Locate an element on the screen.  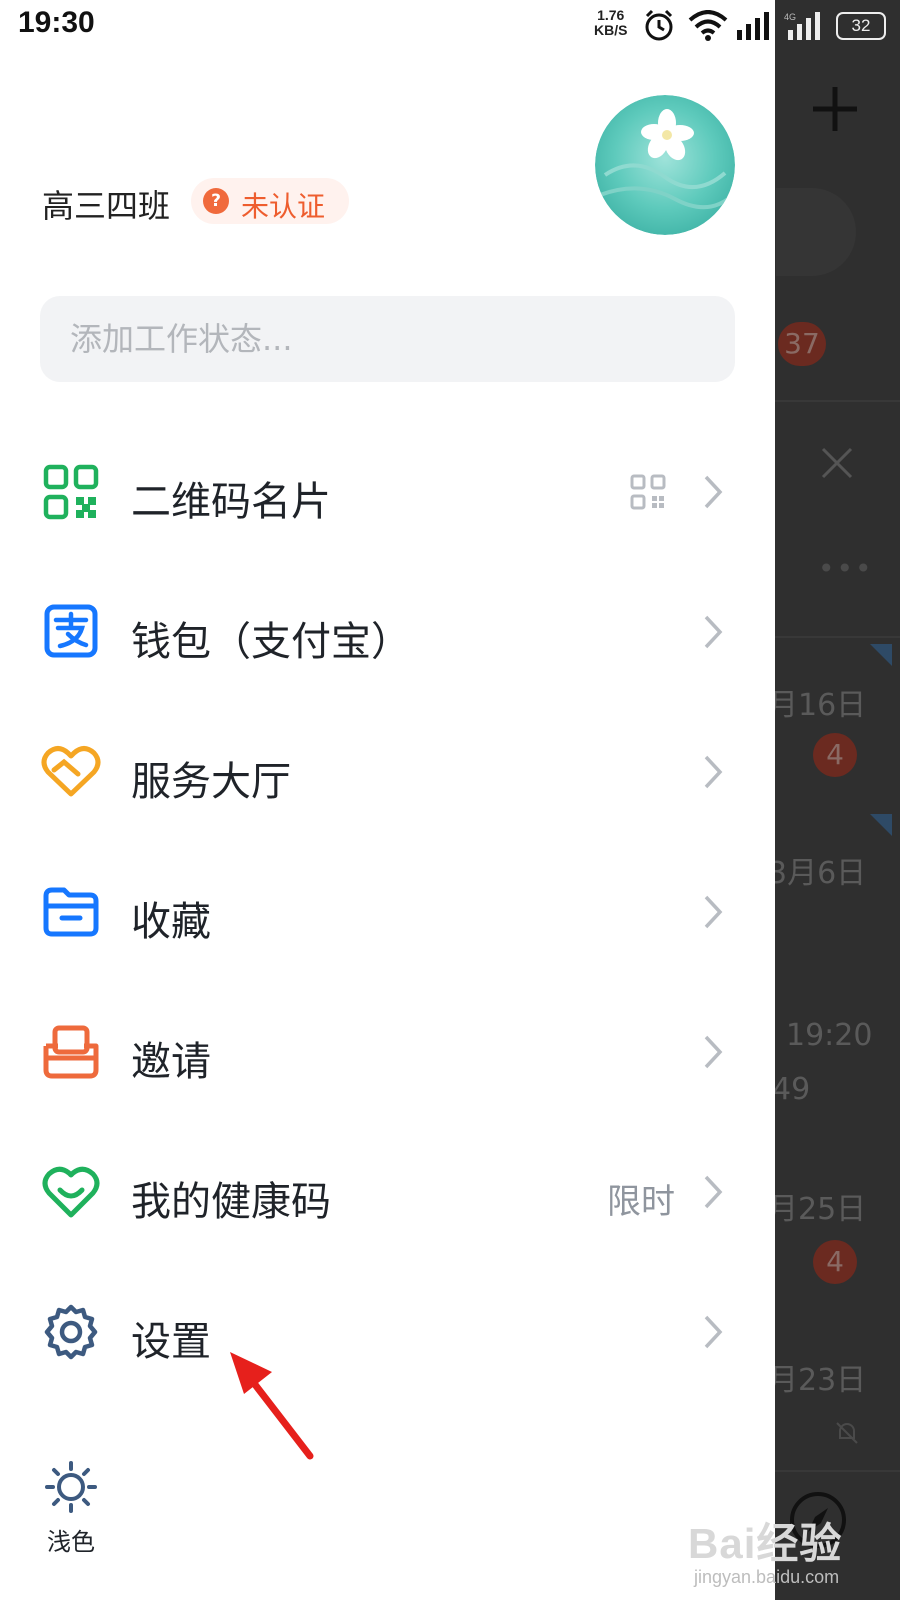
menu-item-label: 钱包（支付宝） is located at coordinates (271, 642).